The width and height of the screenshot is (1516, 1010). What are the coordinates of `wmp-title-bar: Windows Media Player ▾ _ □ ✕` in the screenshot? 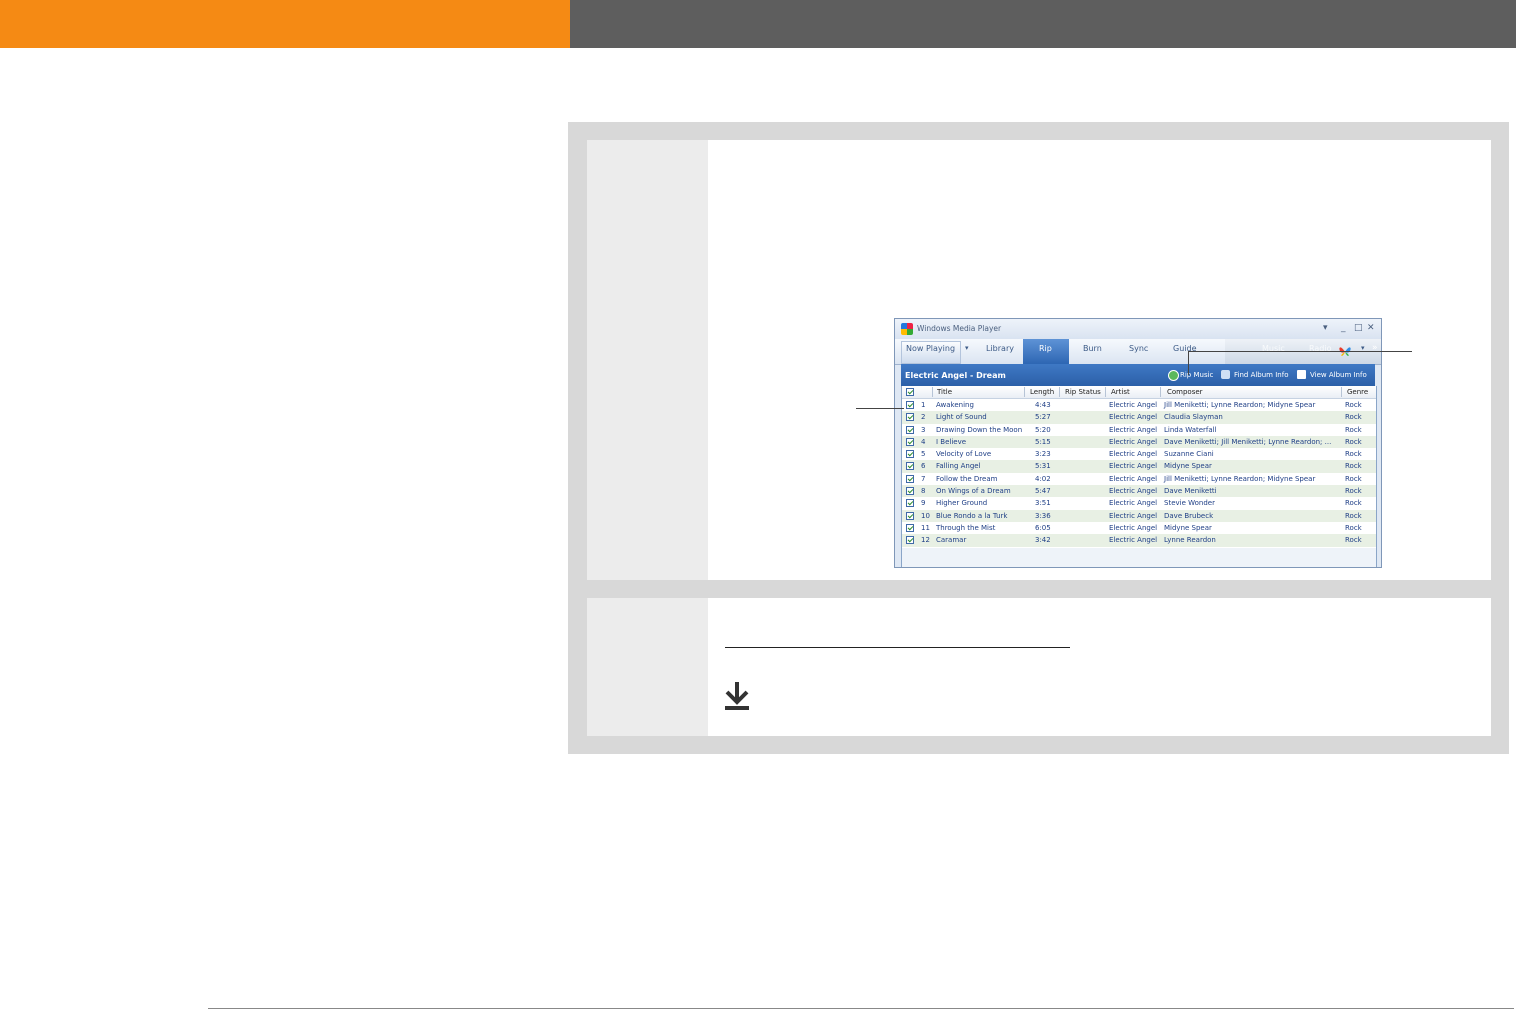 It's located at (1138, 329).